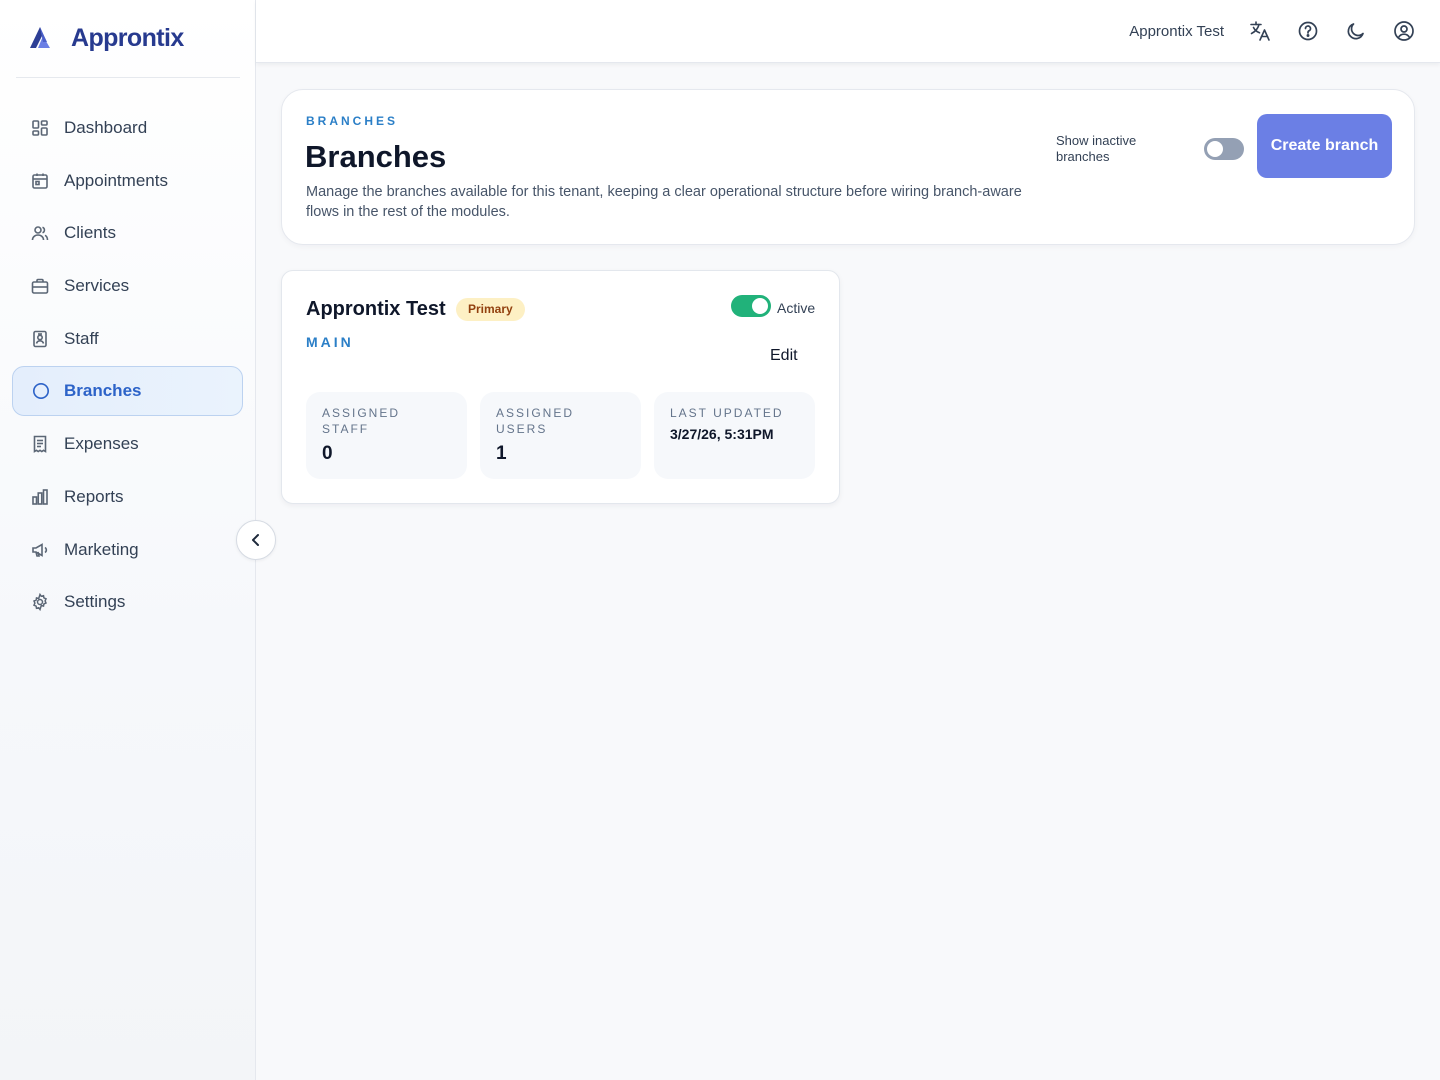 The image size is (1440, 1080). I want to click on translate-icon, so click(1261, 32).